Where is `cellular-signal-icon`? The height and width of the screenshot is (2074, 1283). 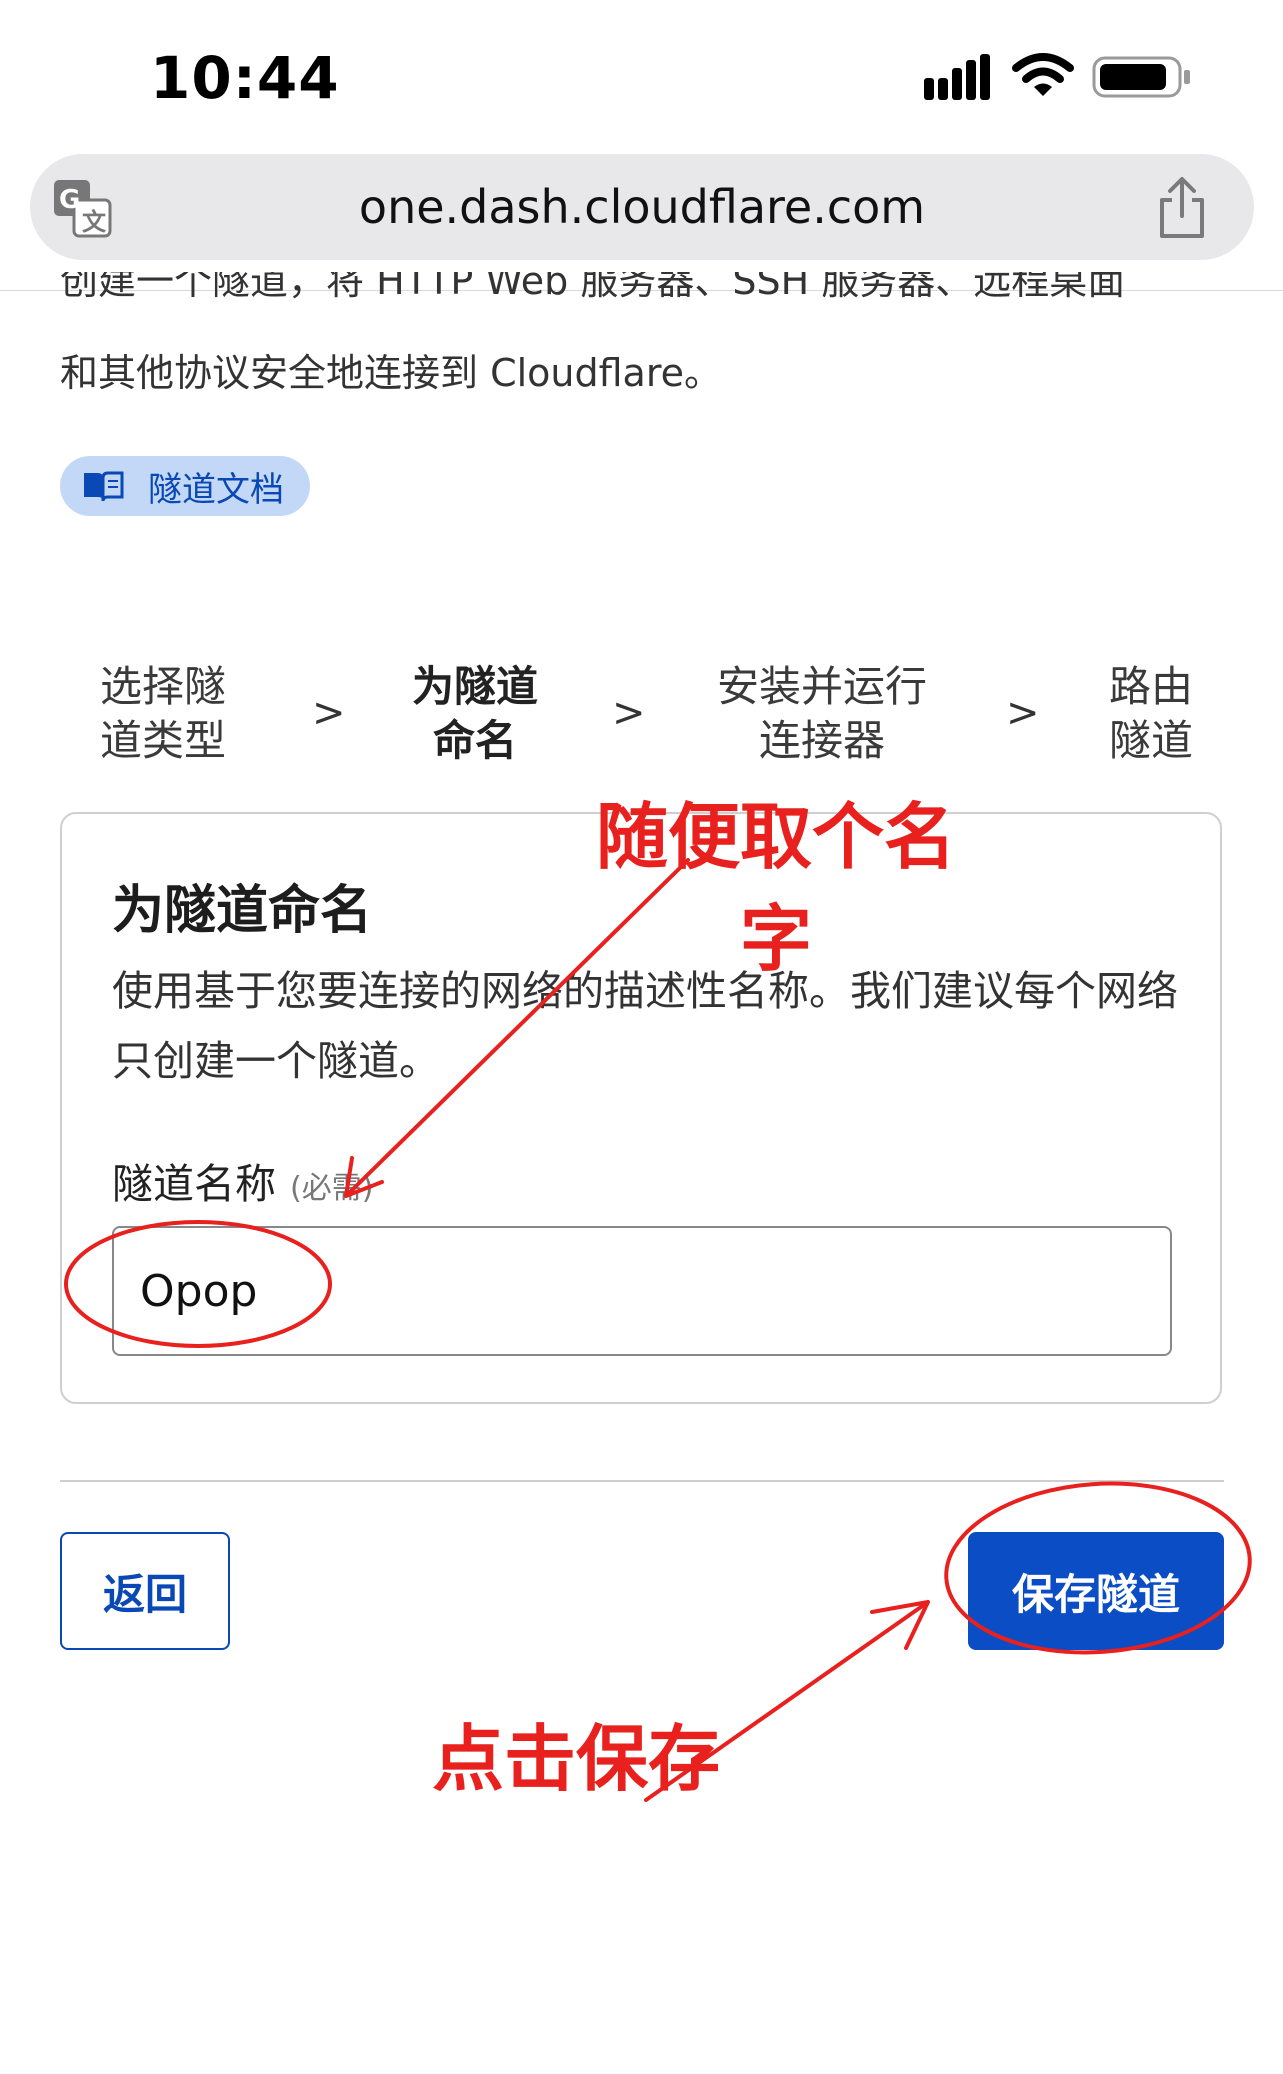 cellular-signal-icon is located at coordinates (957, 77).